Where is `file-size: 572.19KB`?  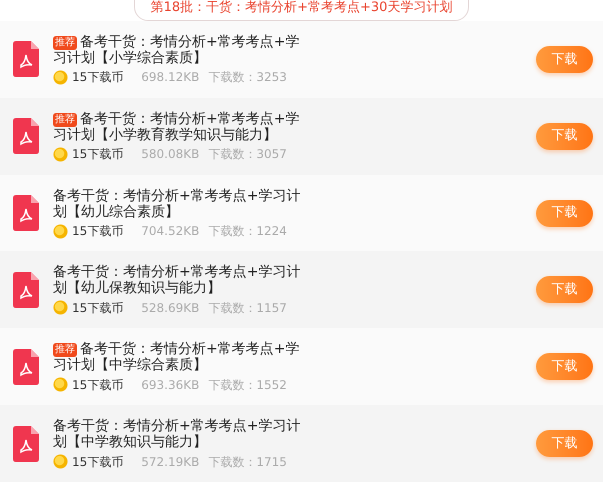
file-size: 572.19KB is located at coordinates (170, 462).